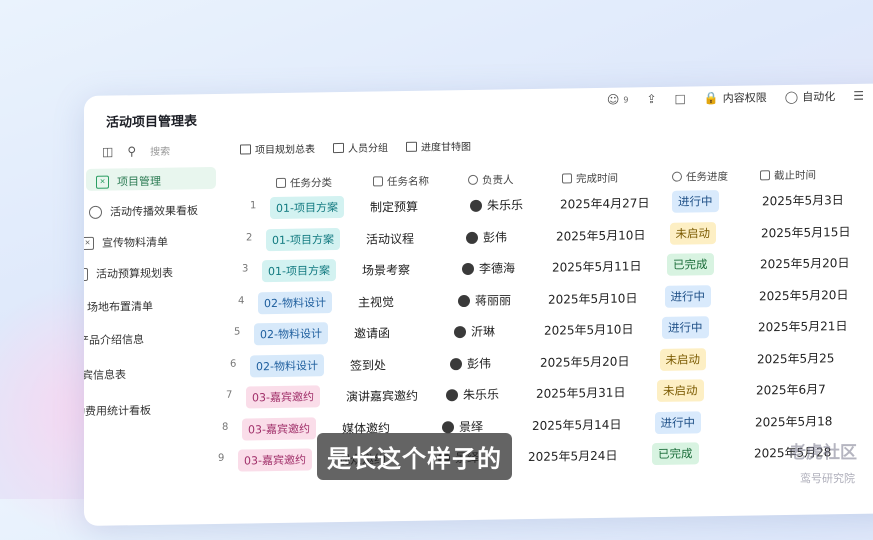  What do you see at coordinates (680, 99) in the screenshot?
I see `comment-button: □` at bounding box center [680, 99].